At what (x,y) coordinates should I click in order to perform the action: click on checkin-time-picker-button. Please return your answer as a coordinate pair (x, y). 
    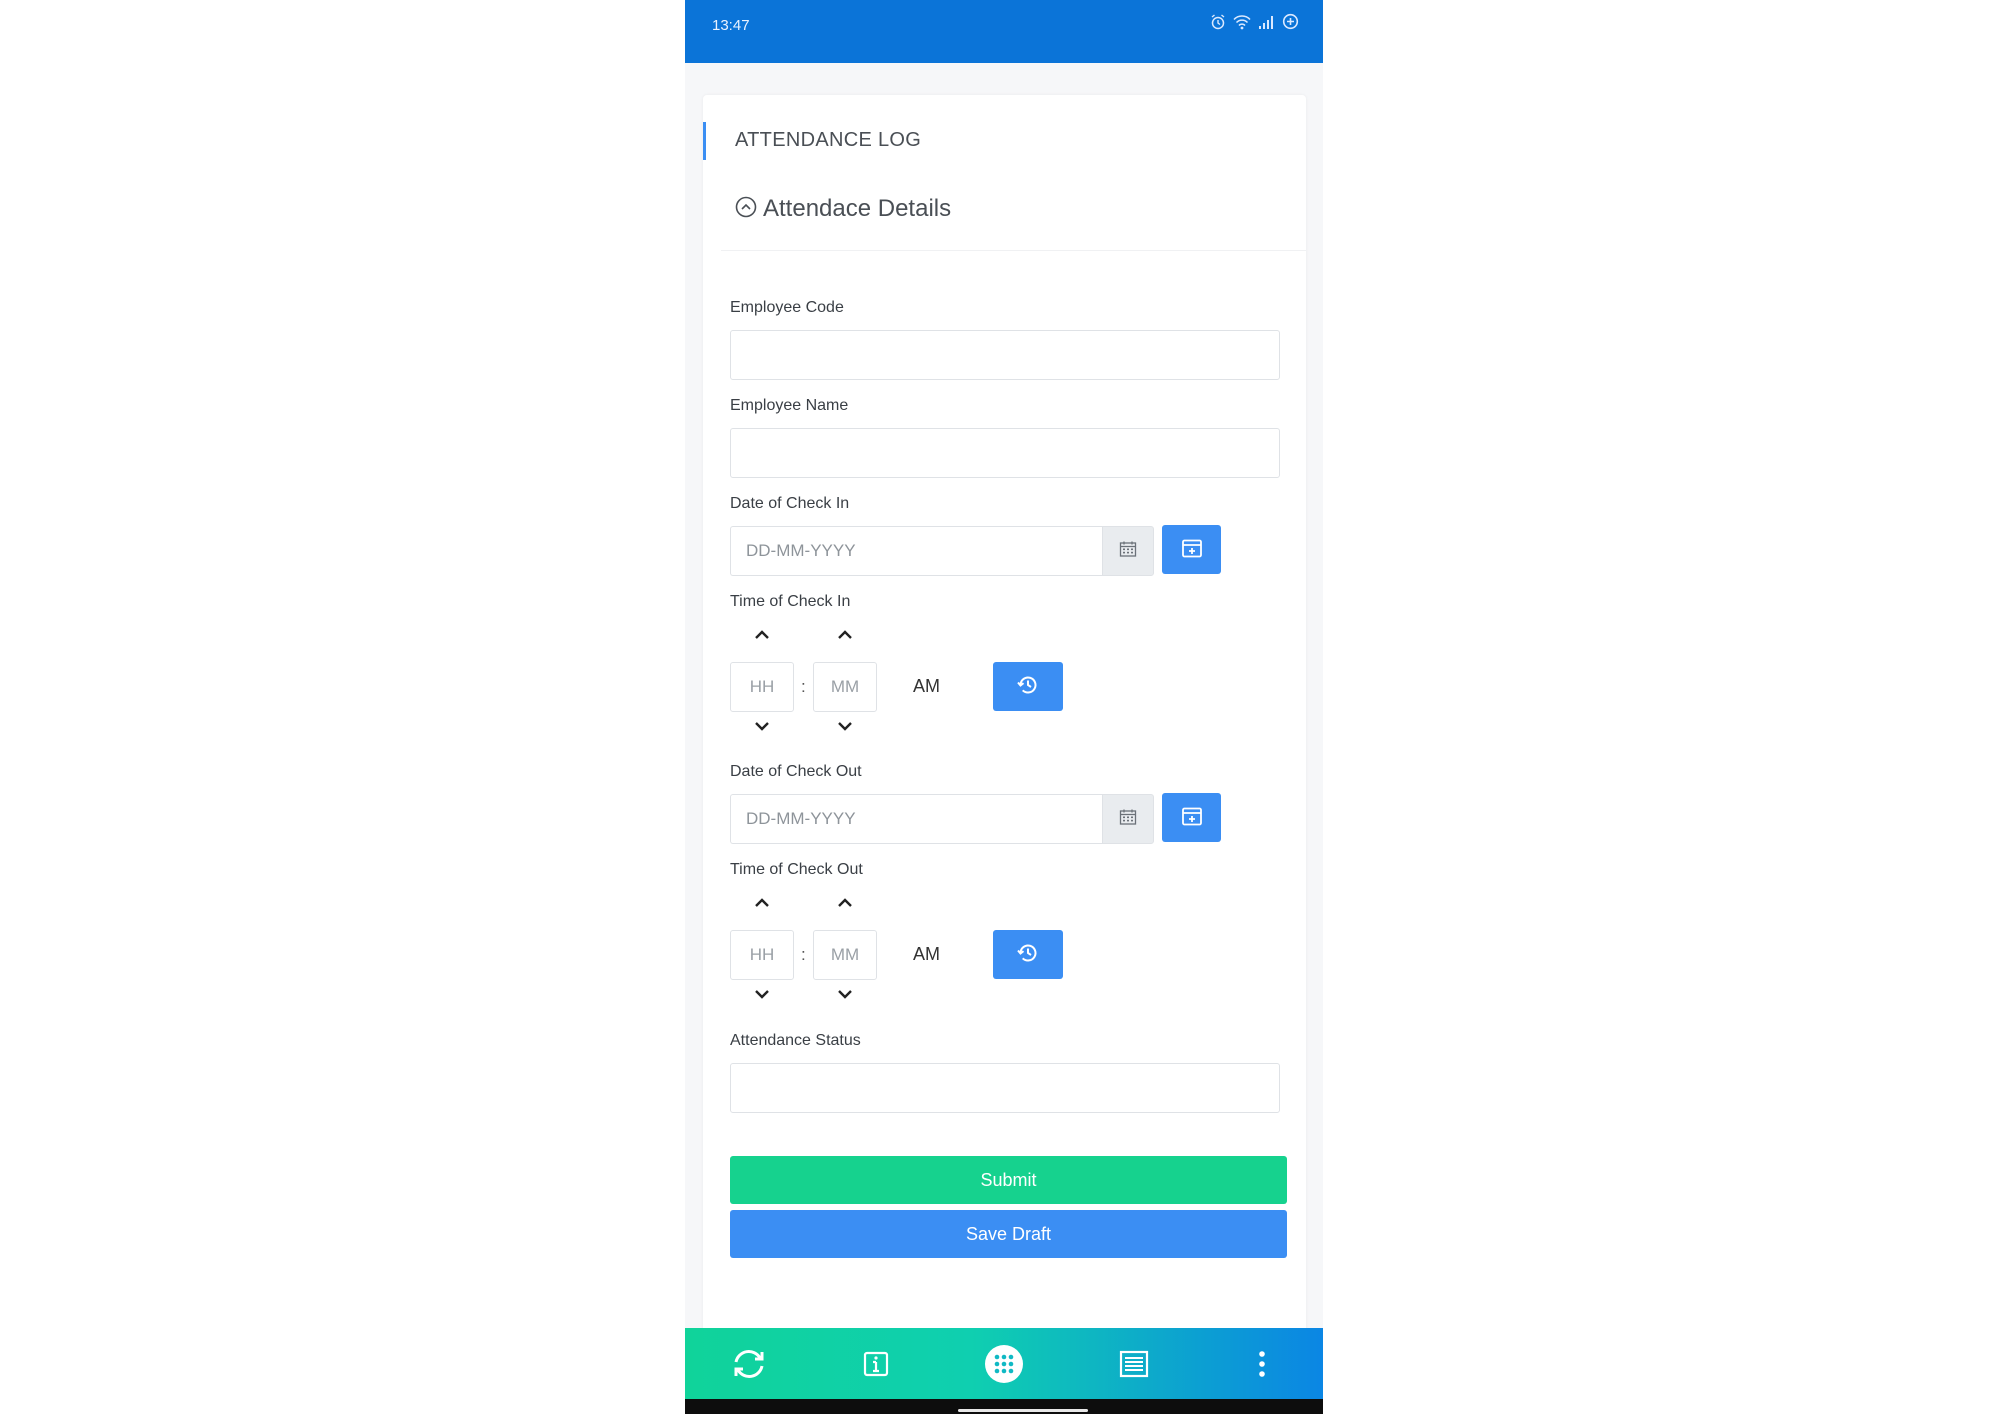
    Looking at the image, I should click on (1028, 686).